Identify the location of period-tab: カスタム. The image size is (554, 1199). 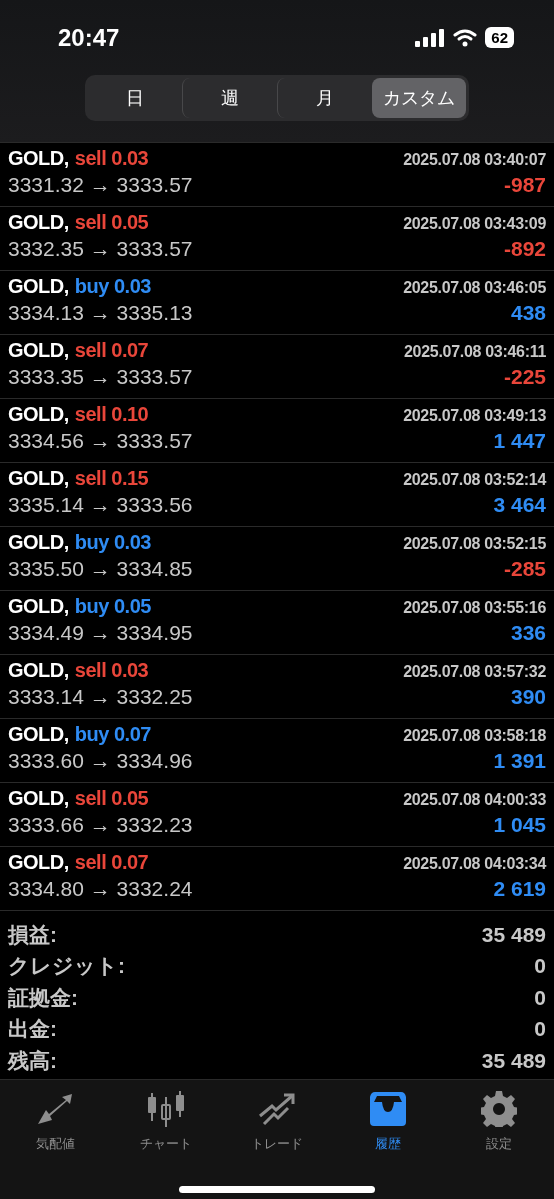
(419, 98).